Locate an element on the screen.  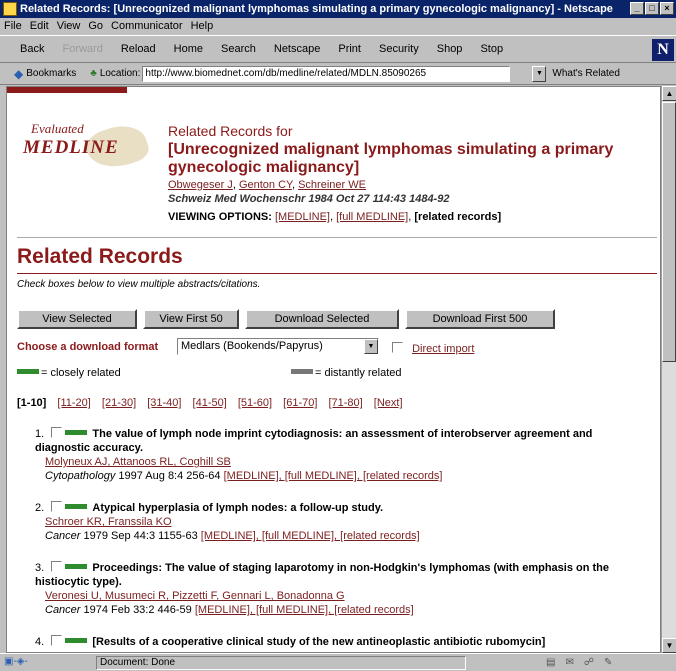
netscape-button: Netscape is located at coordinates (297, 49).